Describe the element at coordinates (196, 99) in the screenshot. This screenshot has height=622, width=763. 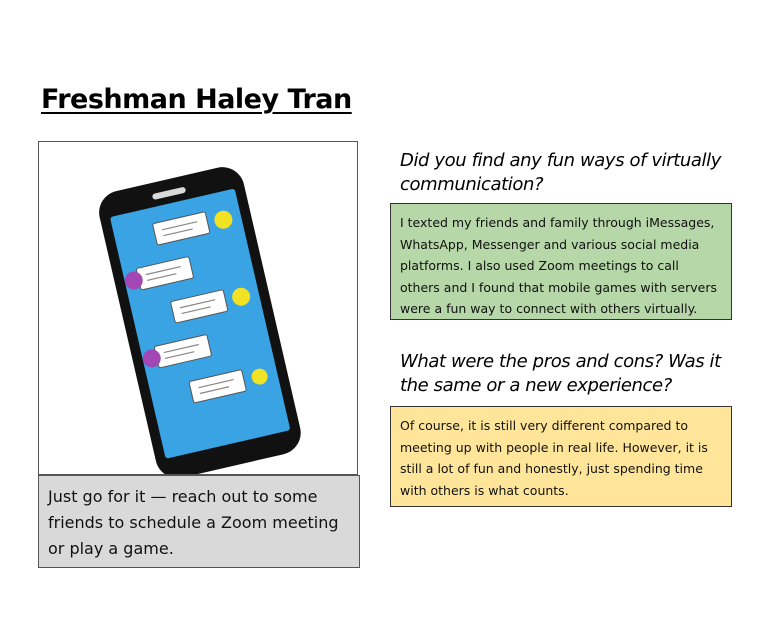
I see `page-title: Freshman Haley Tran` at that location.